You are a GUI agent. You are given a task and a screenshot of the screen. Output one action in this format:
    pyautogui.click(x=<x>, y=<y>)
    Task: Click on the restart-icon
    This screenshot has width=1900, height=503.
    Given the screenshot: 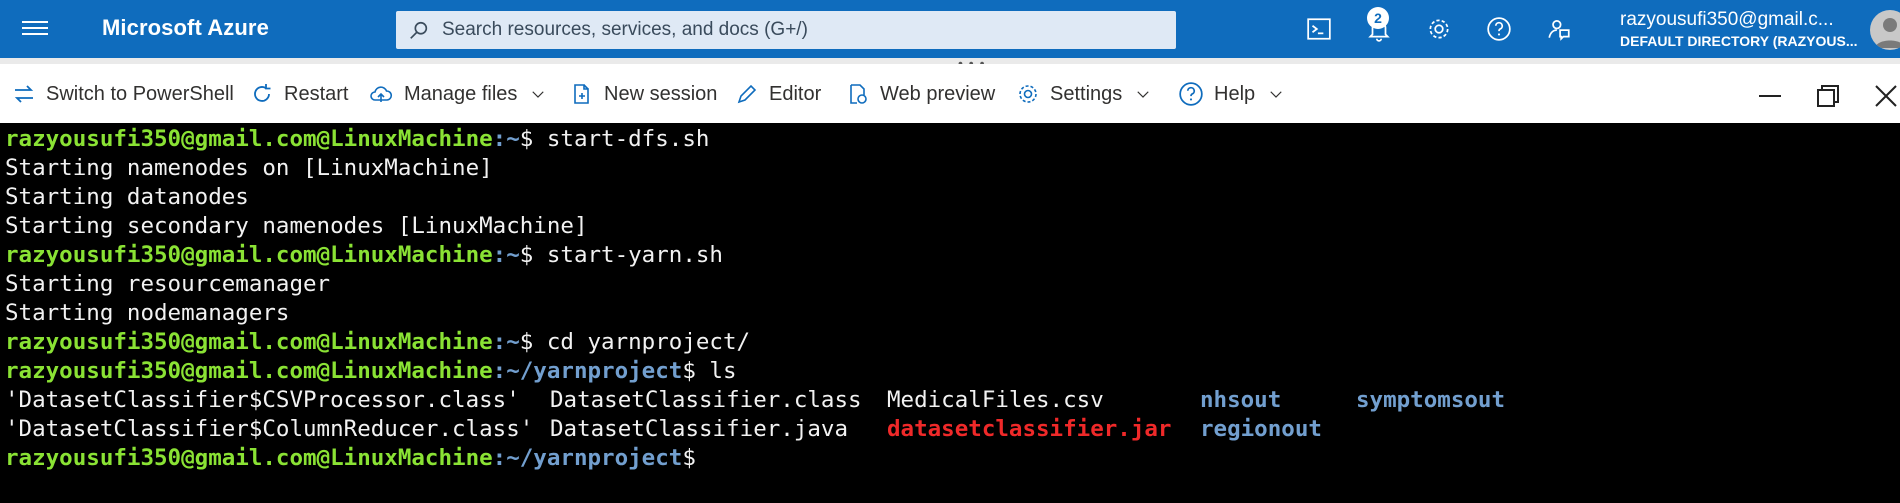 What is the action you would take?
    pyautogui.click(x=262, y=93)
    